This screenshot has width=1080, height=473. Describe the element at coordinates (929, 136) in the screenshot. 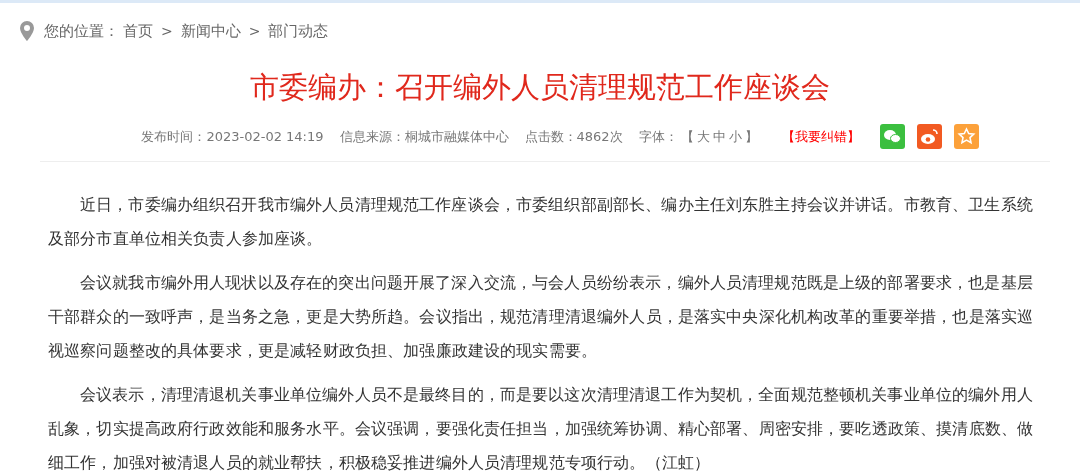

I see `weibo-share-icon` at that location.